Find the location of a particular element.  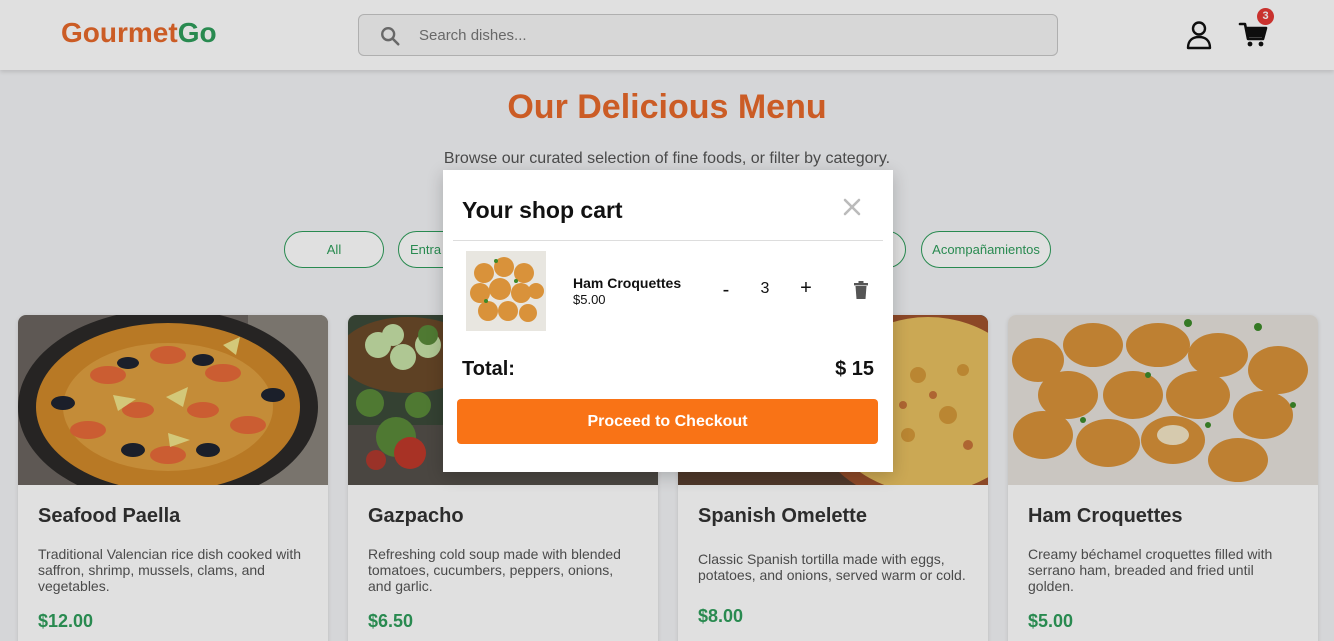

total-value: $ 15 is located at coordinates (854, 369).